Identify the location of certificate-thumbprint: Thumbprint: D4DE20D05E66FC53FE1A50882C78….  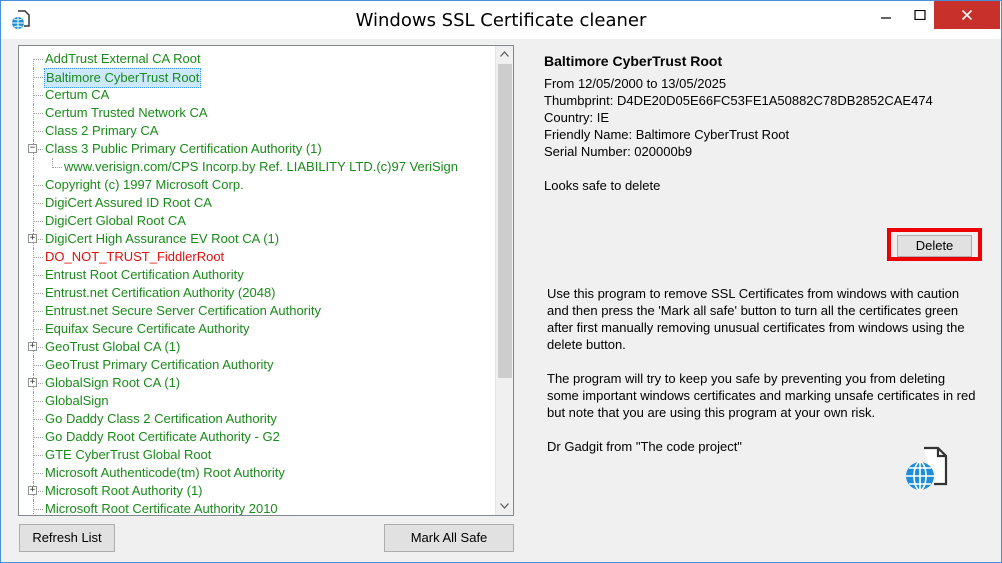
(738, 100).